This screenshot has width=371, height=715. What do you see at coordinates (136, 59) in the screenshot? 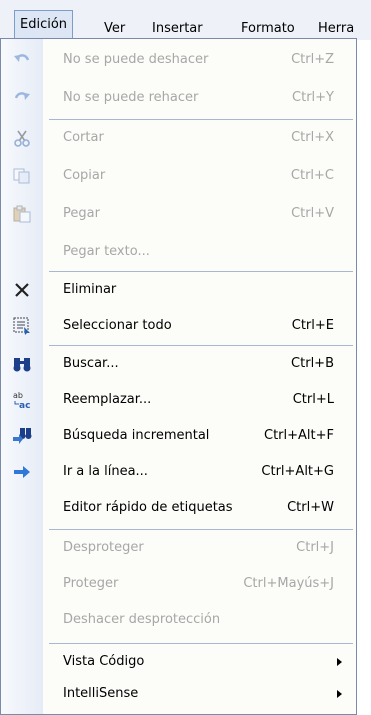
I see `menu-item-label: No se puede deshacer` at bounding box center [136, 59].